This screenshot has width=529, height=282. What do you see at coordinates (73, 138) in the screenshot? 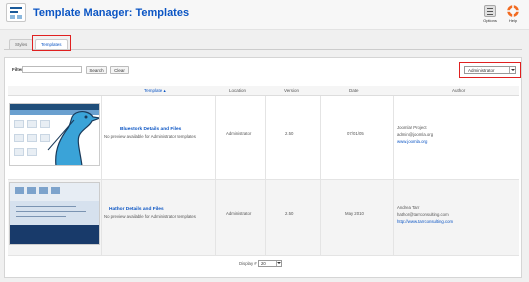
I see `bluestork-bird-icon` at bounding box center [73, 138].